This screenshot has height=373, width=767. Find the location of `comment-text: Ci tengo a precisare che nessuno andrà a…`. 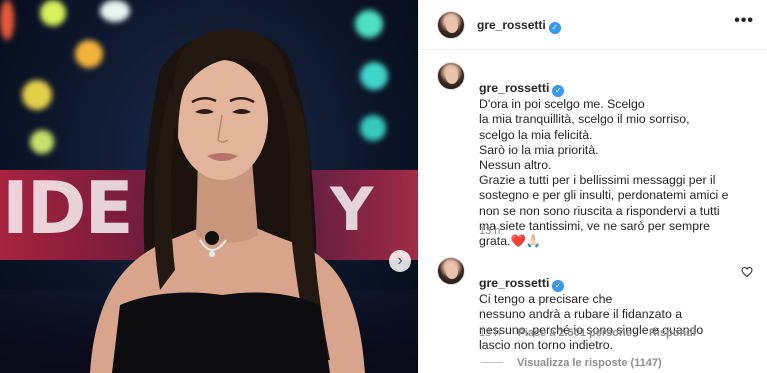

comment-text: Ci tengo a precisare che nessuno andrà a… is located at coordinates (591, 322).